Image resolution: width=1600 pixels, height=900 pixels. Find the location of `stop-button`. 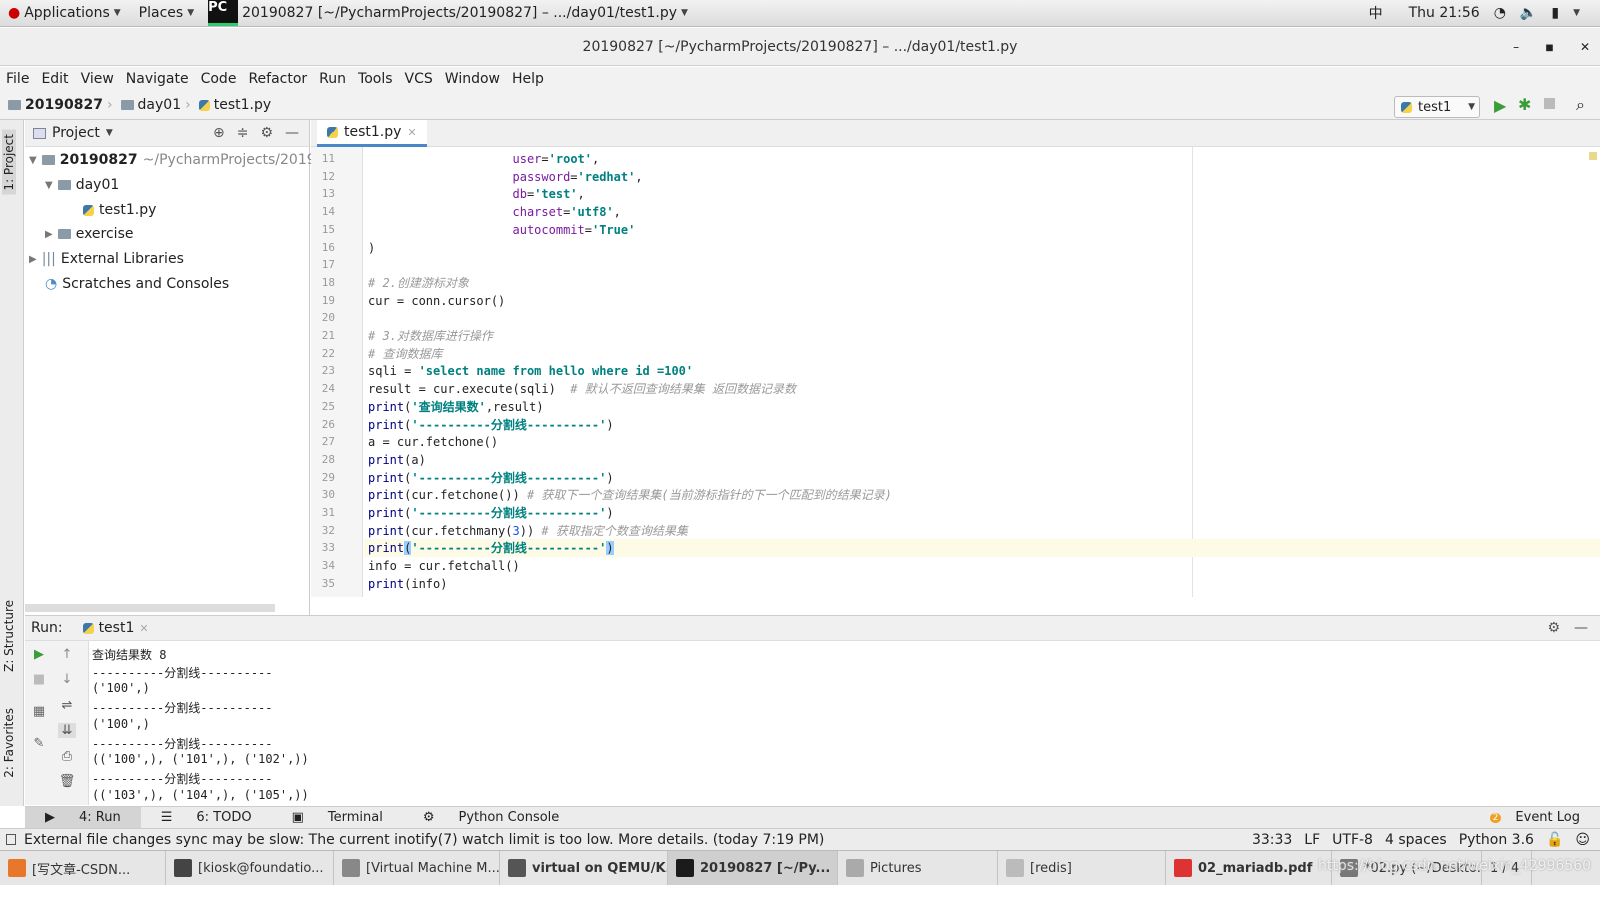

stop-button is located at coordinates (1549, 103).